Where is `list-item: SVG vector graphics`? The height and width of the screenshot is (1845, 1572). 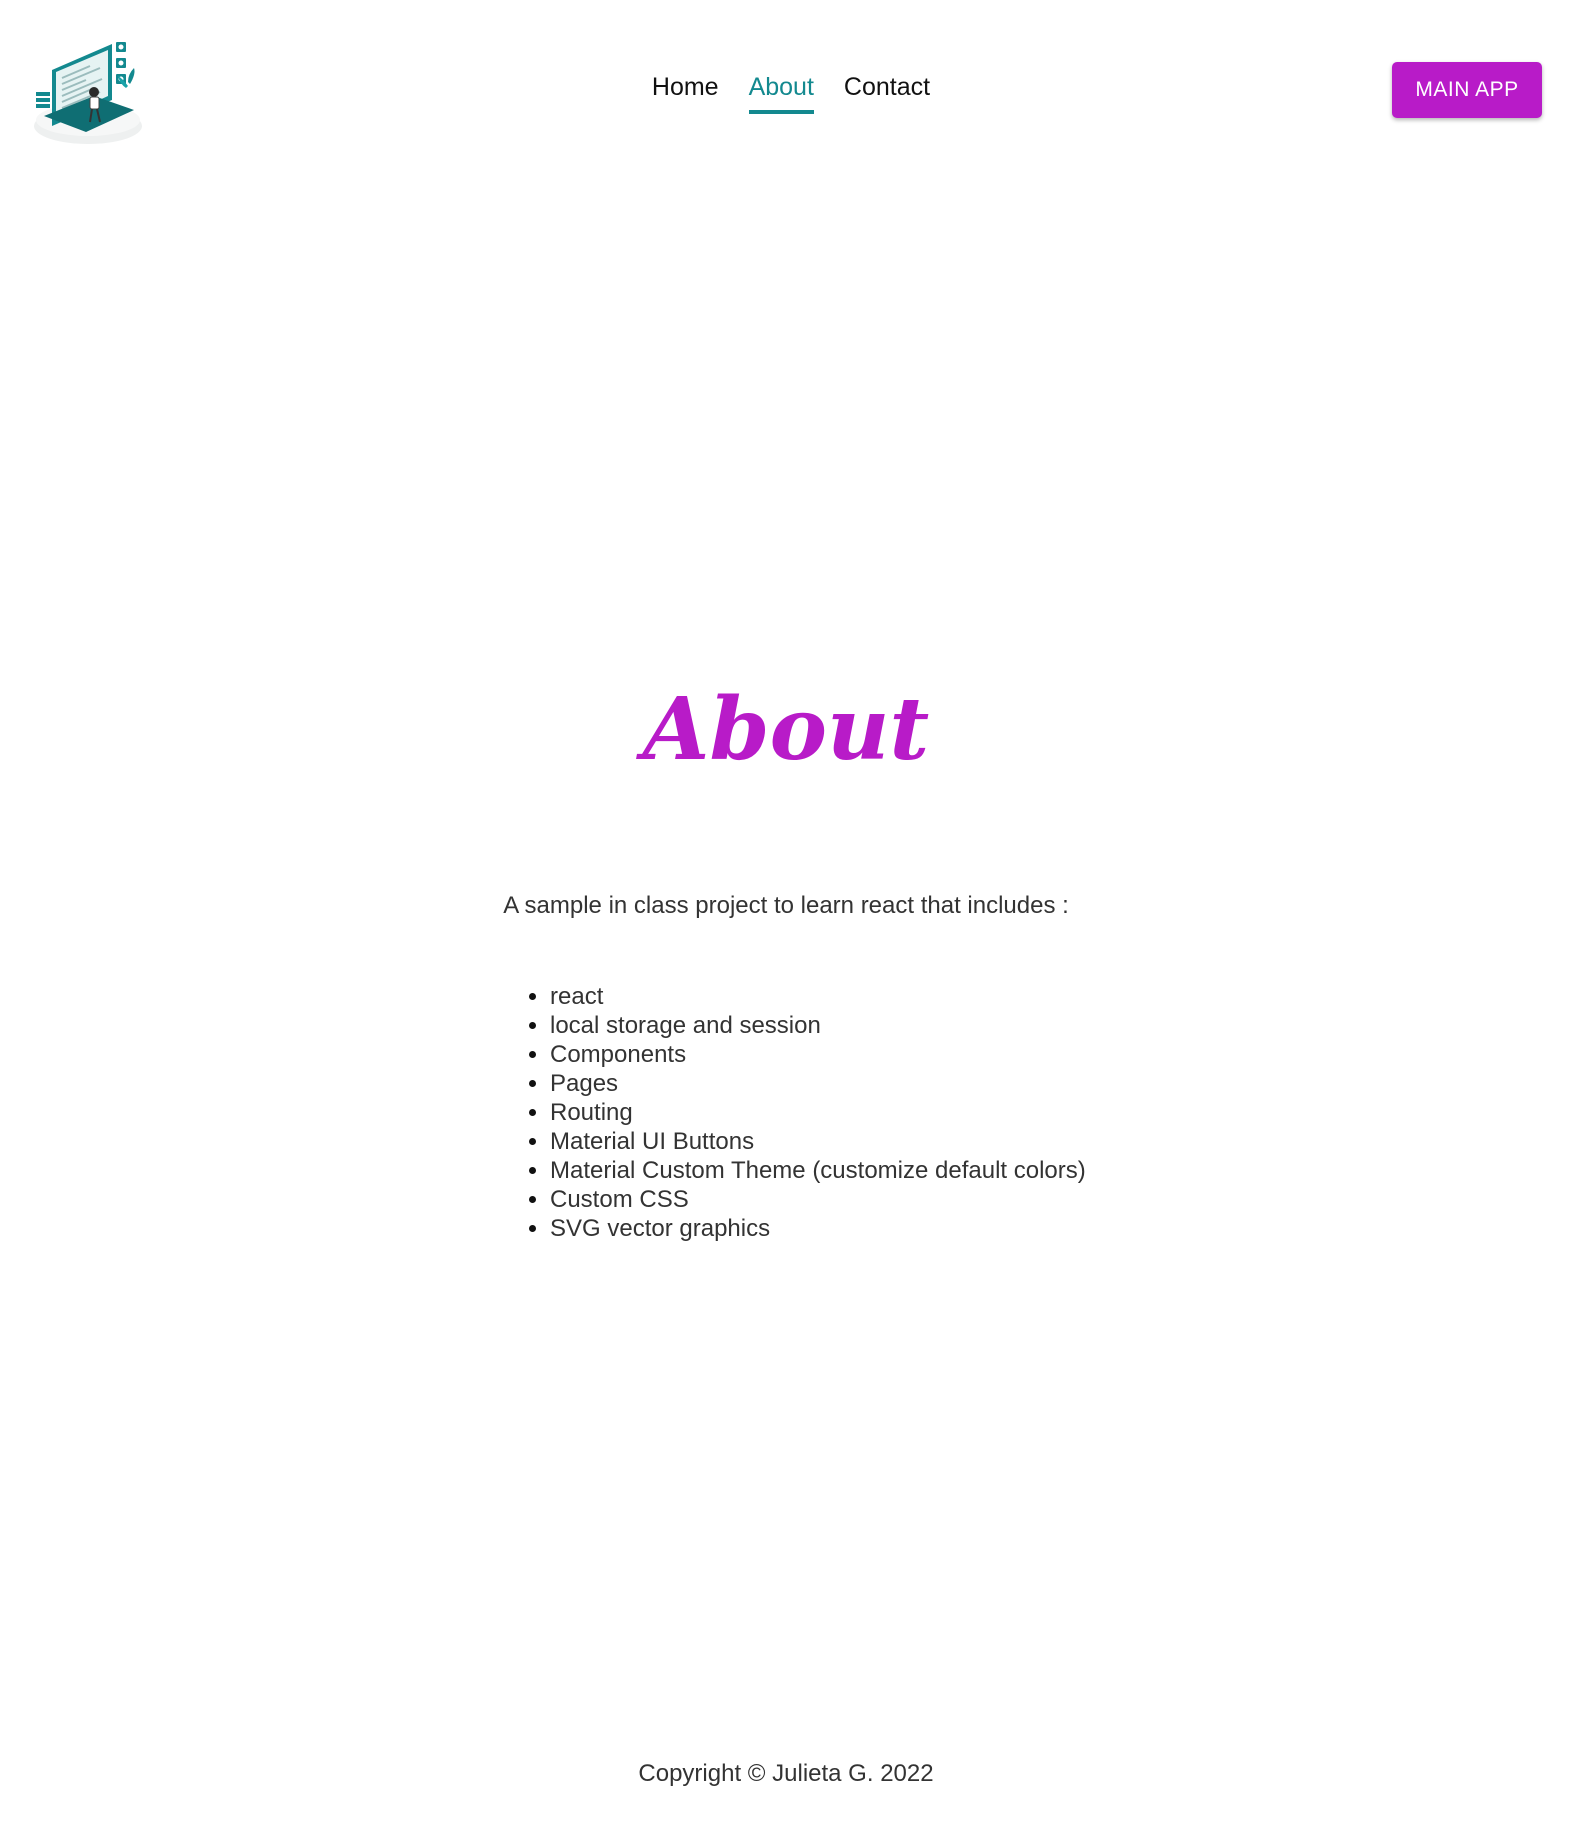
list-item: SVG vector graphics is located at coordinates (818, 1228).